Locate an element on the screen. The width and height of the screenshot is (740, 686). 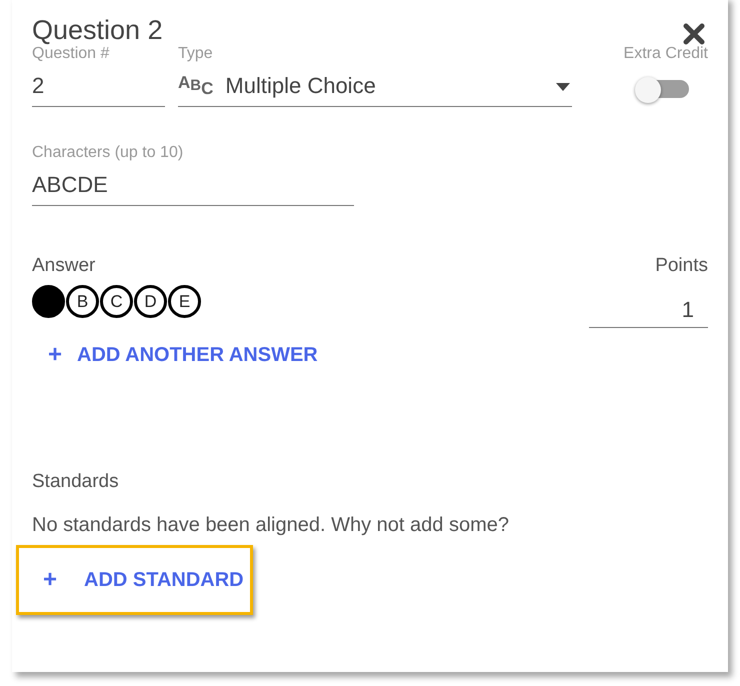
points-label: Points is located at coordinates (681, 266).